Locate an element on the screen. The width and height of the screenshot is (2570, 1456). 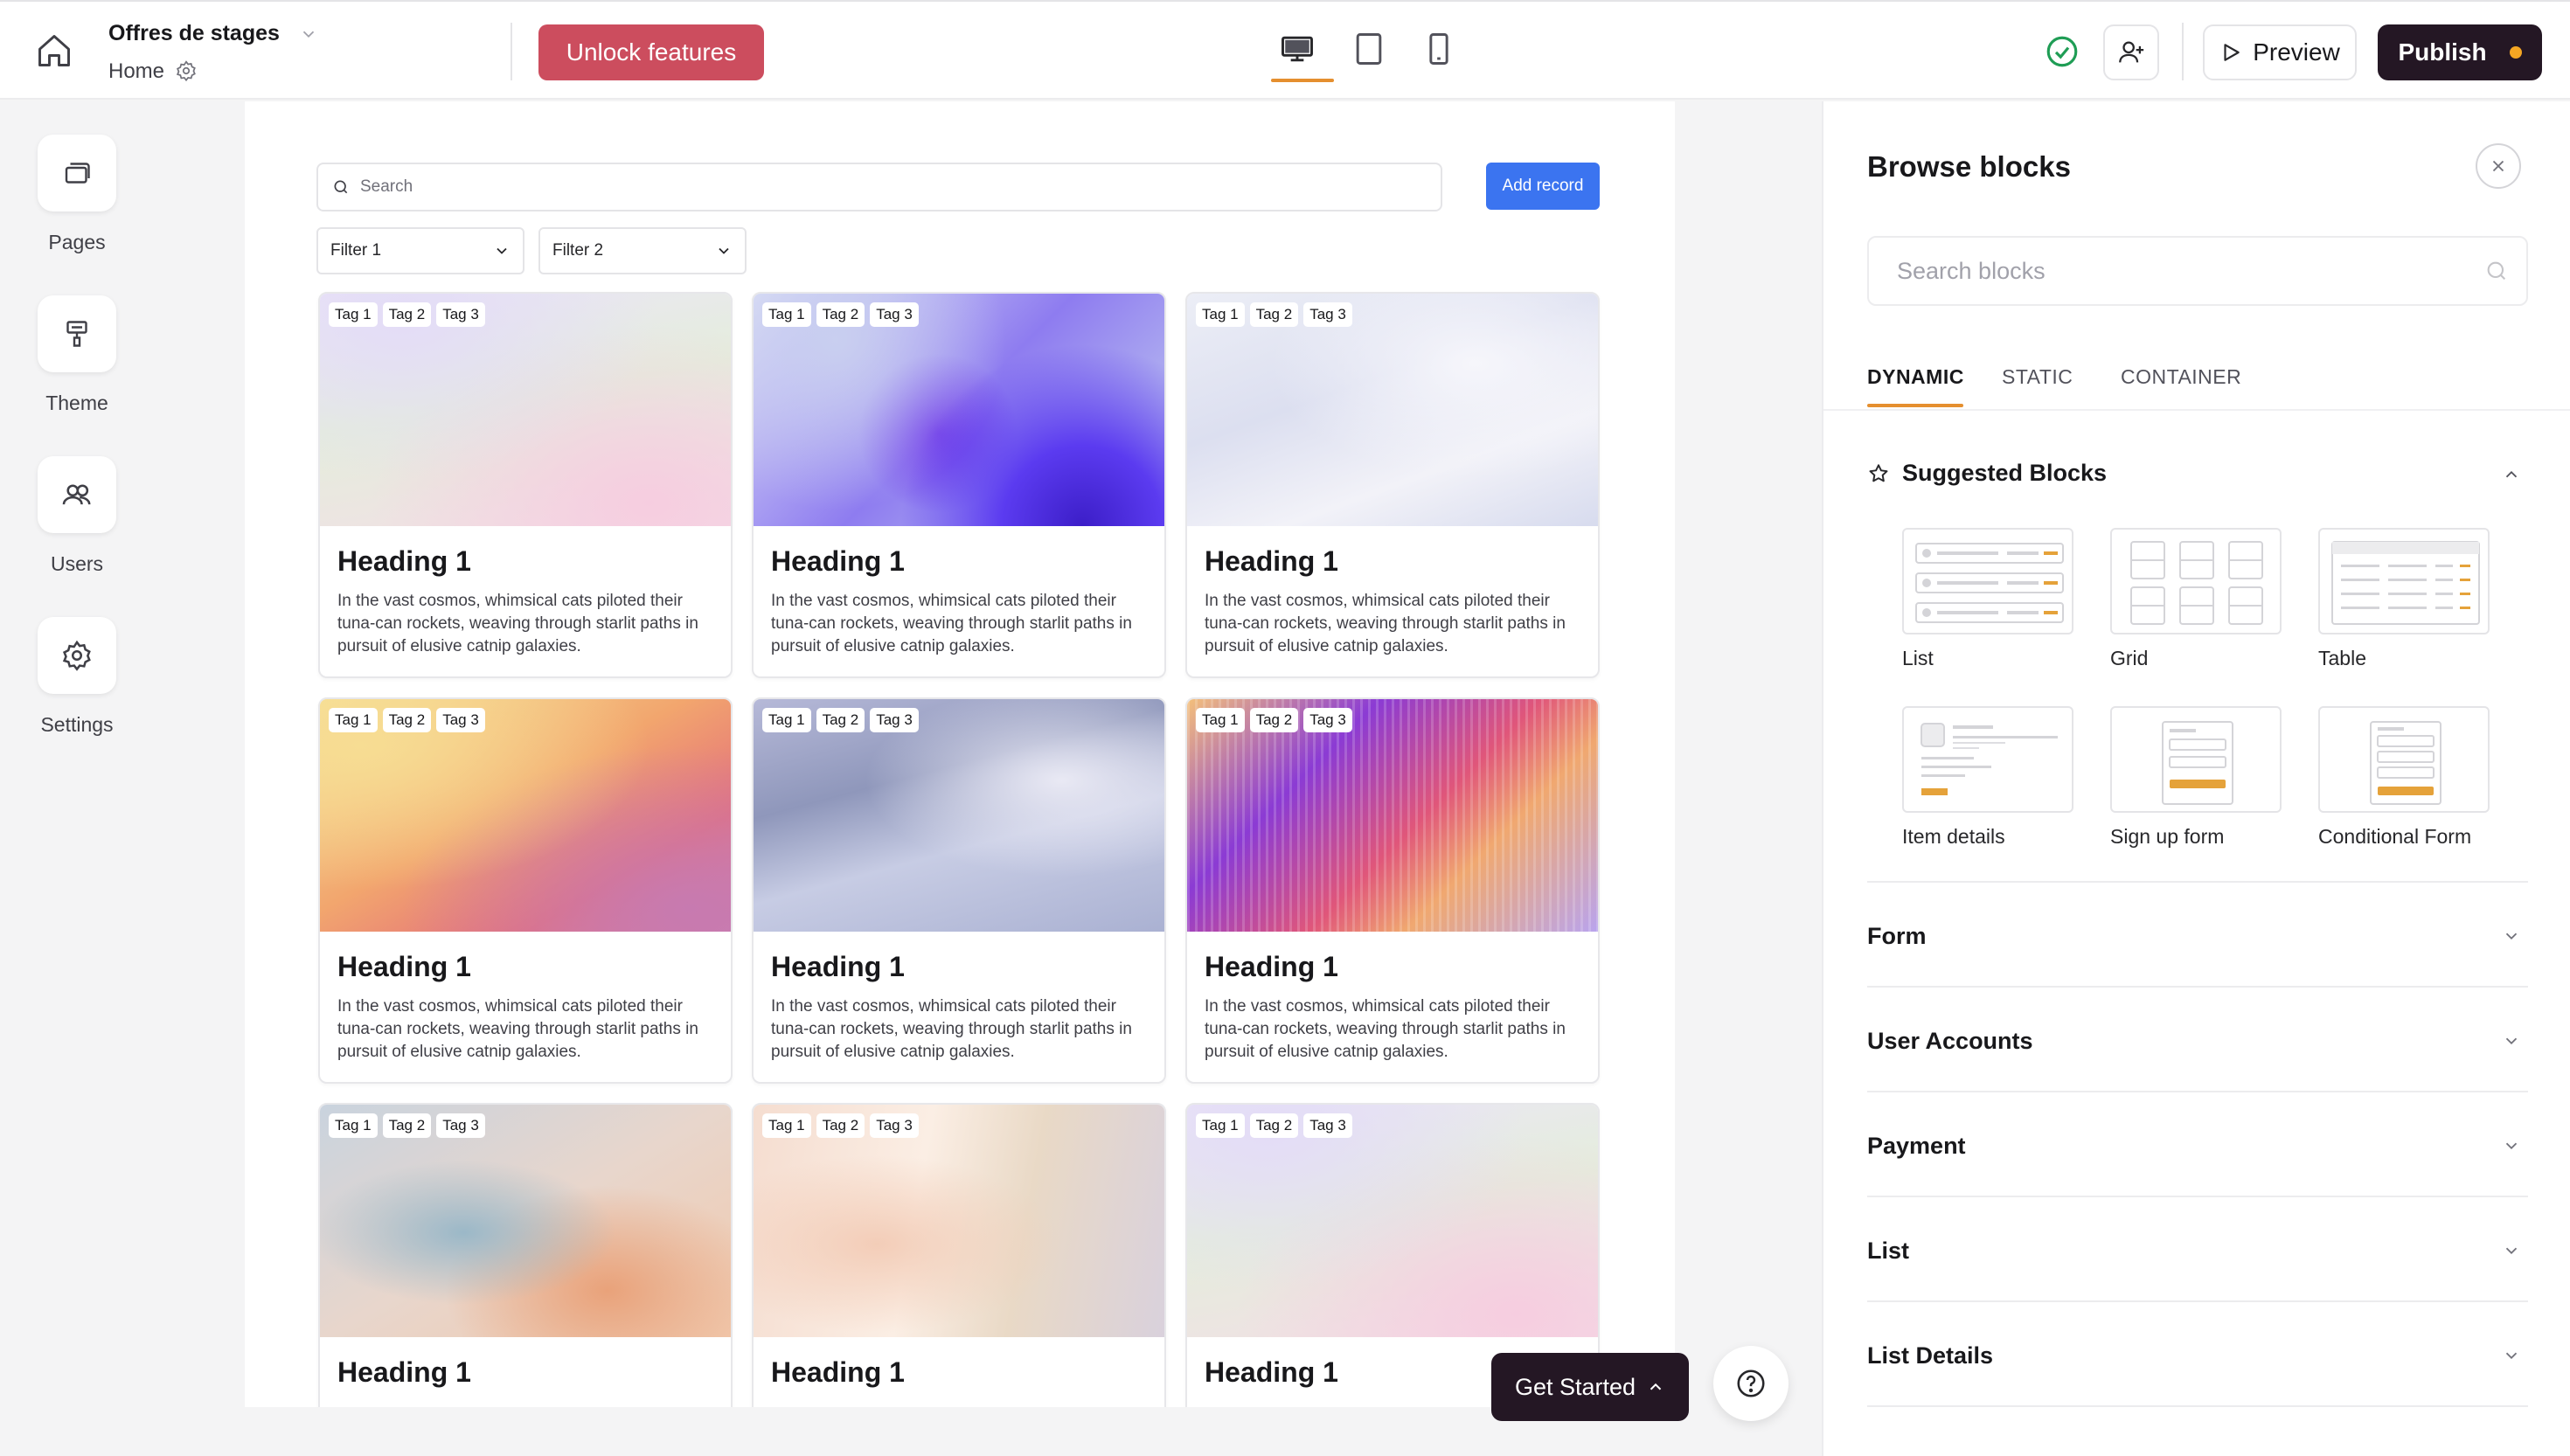
page-name: Home is located at coordinates (136, 71).